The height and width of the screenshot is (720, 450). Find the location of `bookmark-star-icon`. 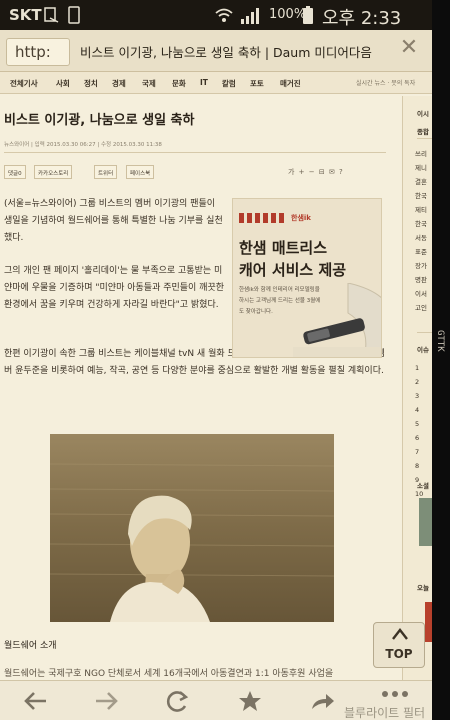

bookmark-star-icon is located at coordinates (250, 701).